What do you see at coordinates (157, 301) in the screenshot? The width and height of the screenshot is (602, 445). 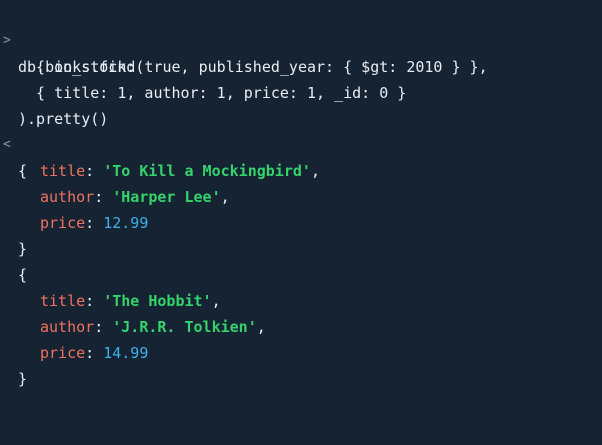 I see `field-value: 'The Hobbit'` at bounding box center [157, 301].